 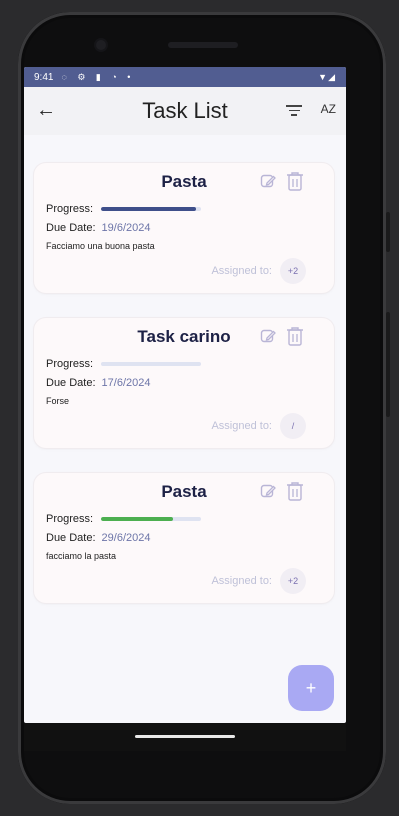 What do you see at coordinates (388, 364) in the screenshot?
I see `power-button` at bounding box center [388, 364].